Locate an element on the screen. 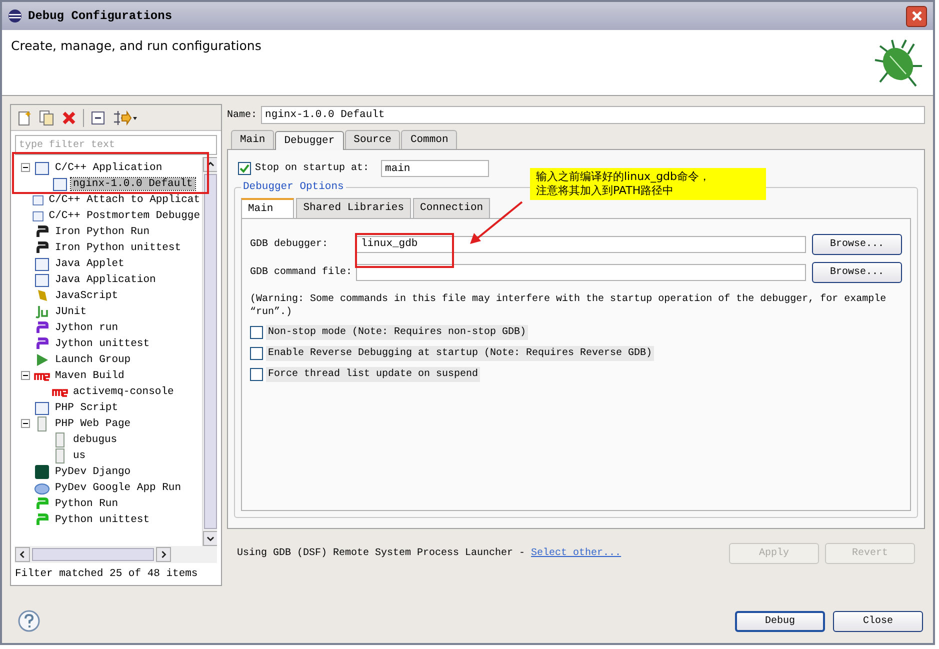  close-icon is located at coordinates (916, 16).